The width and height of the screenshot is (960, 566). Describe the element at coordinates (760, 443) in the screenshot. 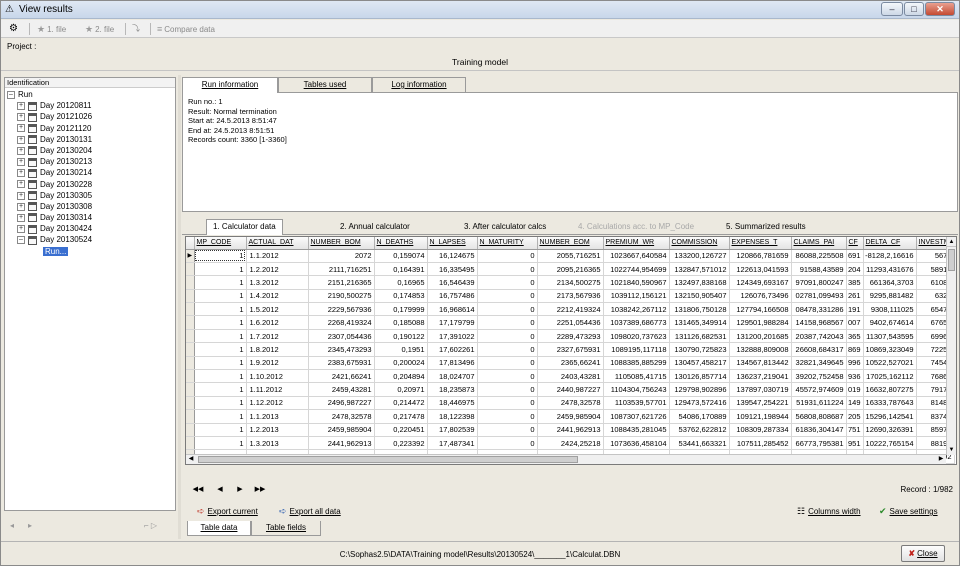

I see `table-cell: 107511,285452` at that location.